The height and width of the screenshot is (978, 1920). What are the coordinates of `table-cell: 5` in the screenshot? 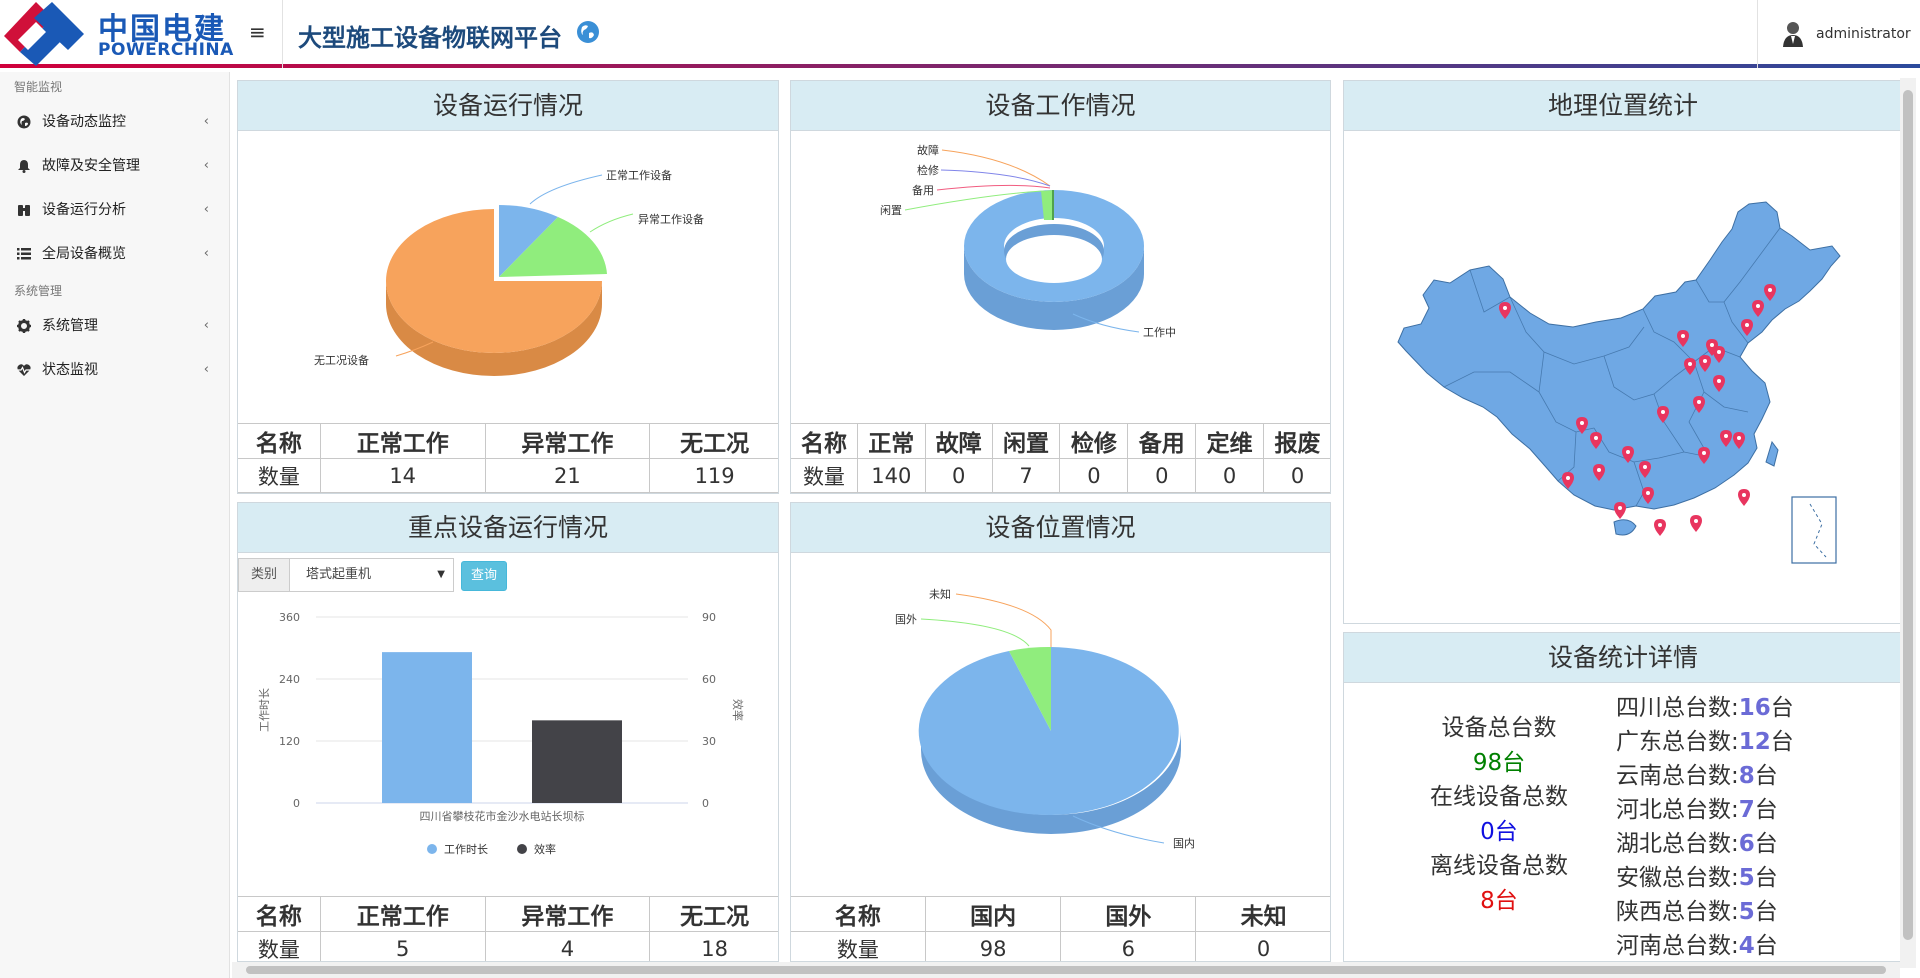 It's located at (402, 946).